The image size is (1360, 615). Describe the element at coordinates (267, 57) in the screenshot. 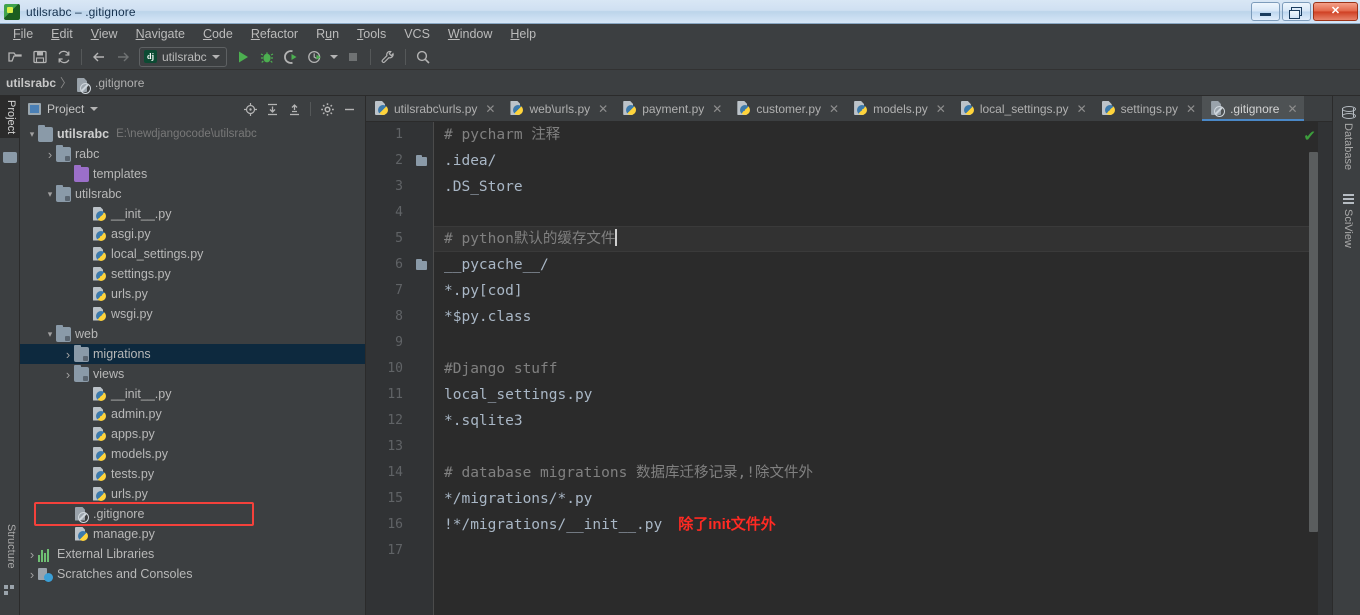

I see `debug-icon` at that location.